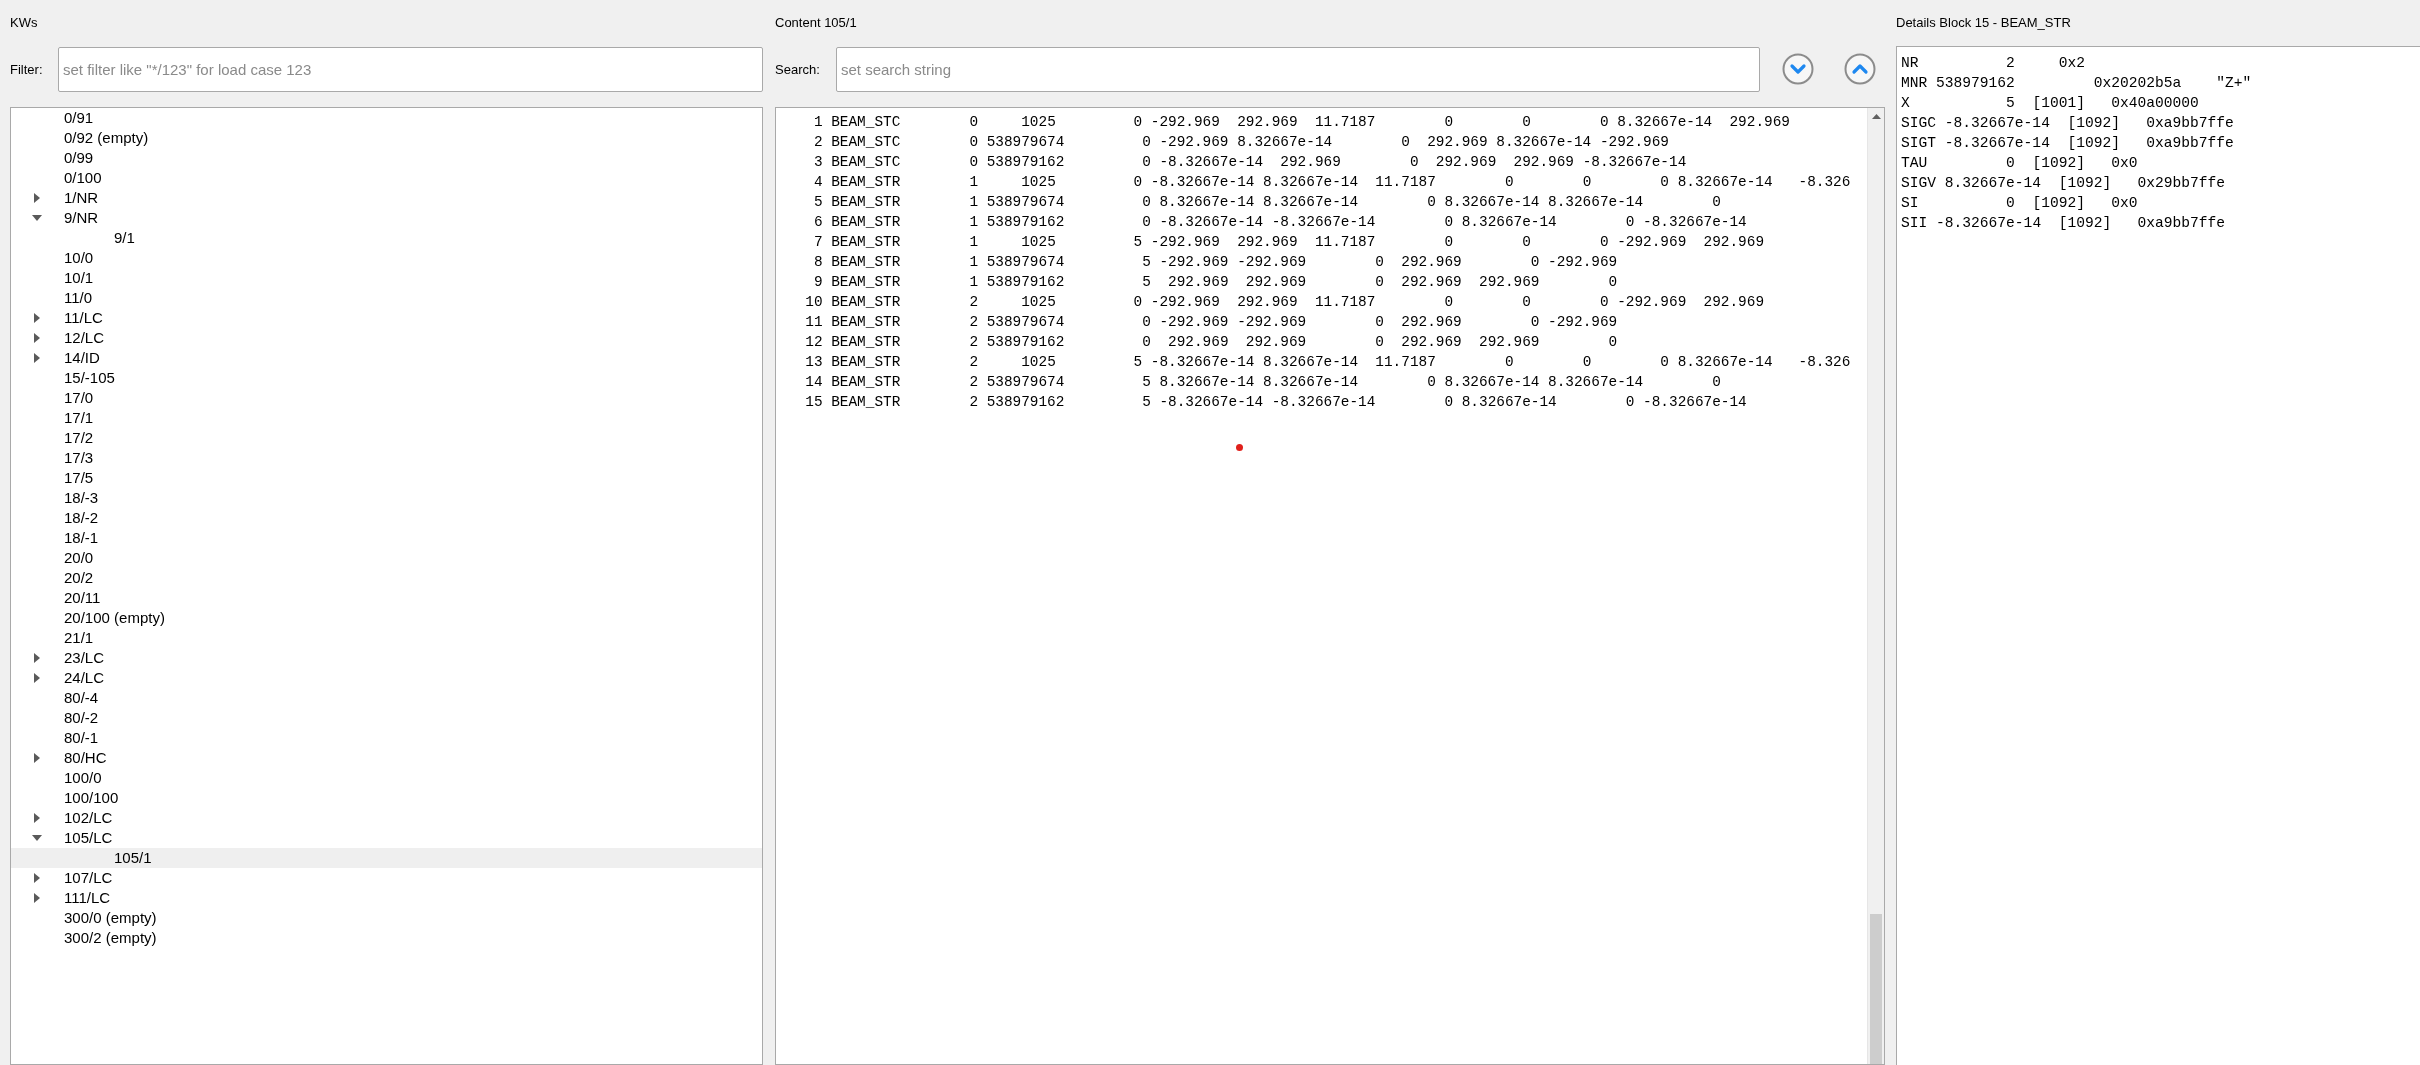 This screenshot has width=2420, height=1065. I want to click on listing-cell: 1025, so click(1038, 122).